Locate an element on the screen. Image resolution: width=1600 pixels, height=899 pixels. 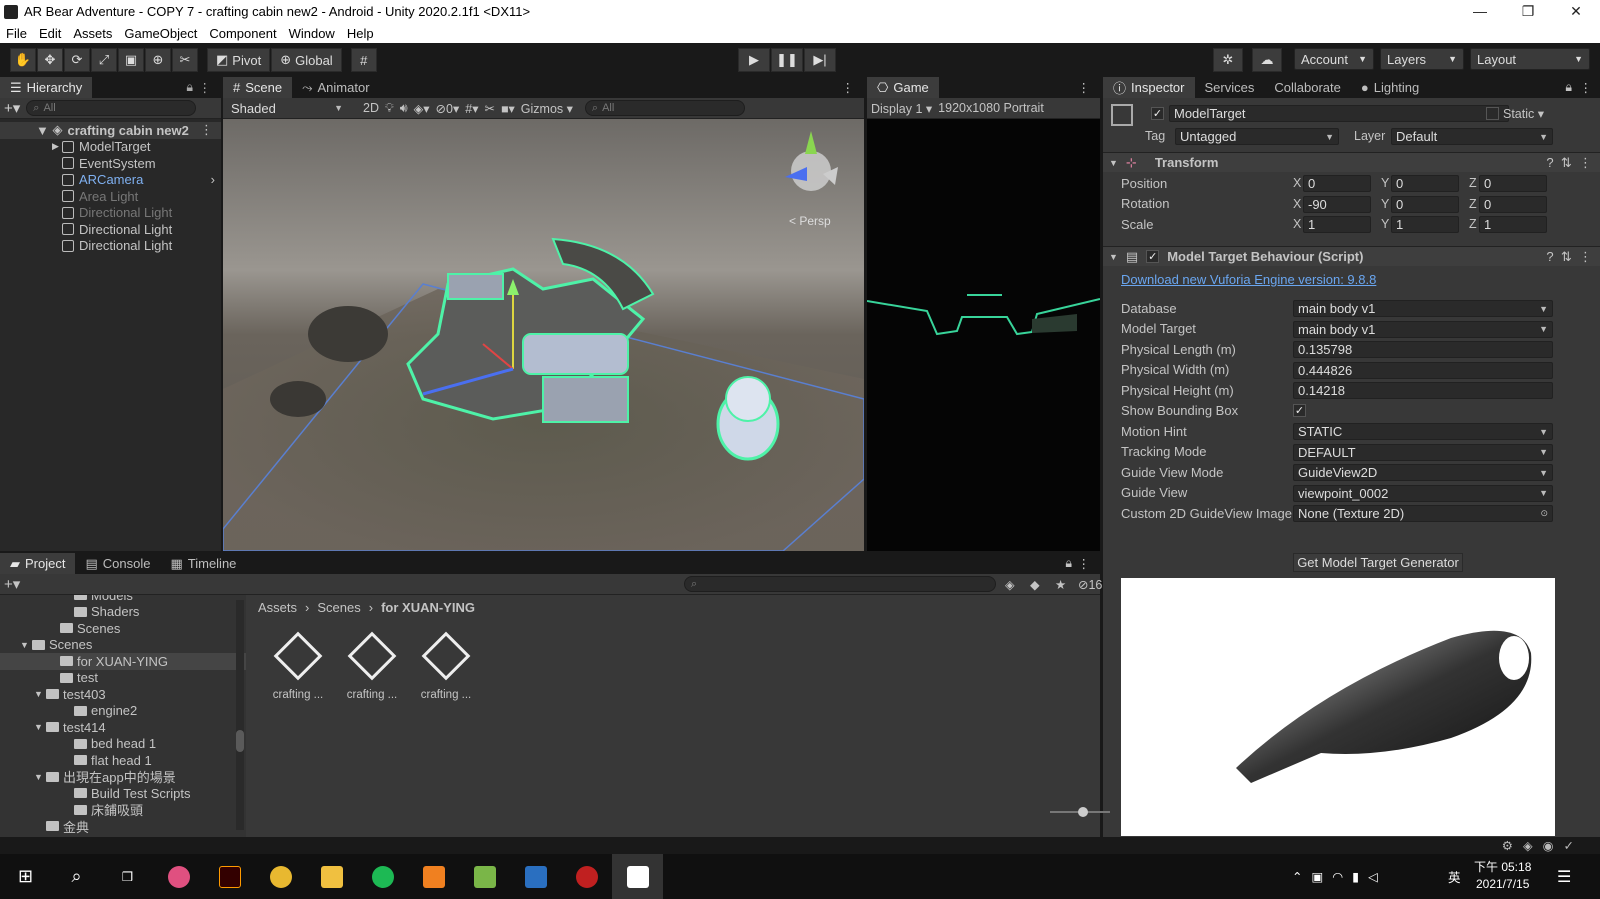
start-button: ⊞ is located at coordinates (25, 876).